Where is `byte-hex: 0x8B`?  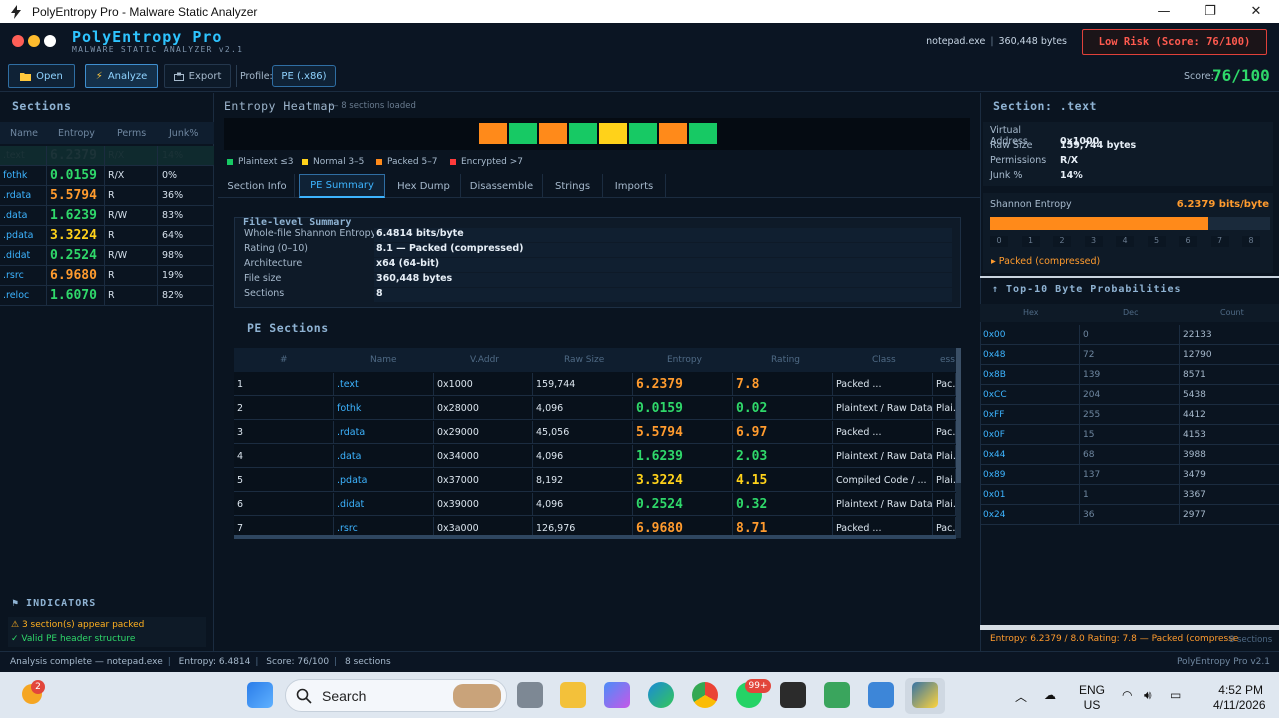
byte-hex: 0x8B is located at coordinates (1030, 374).